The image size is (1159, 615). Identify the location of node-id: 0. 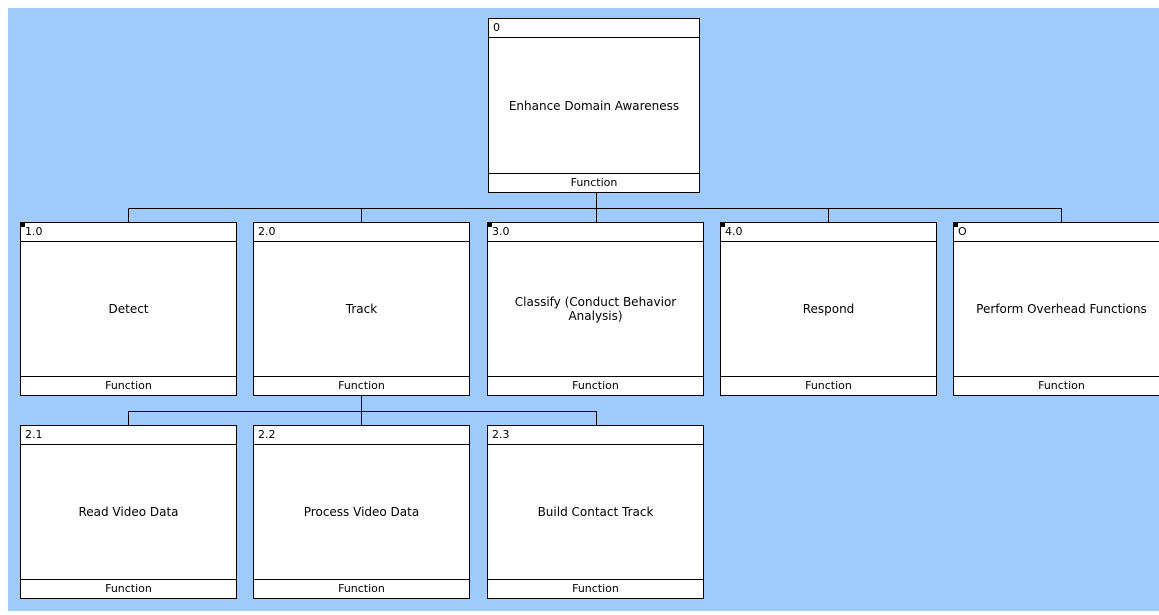
(594, 28).